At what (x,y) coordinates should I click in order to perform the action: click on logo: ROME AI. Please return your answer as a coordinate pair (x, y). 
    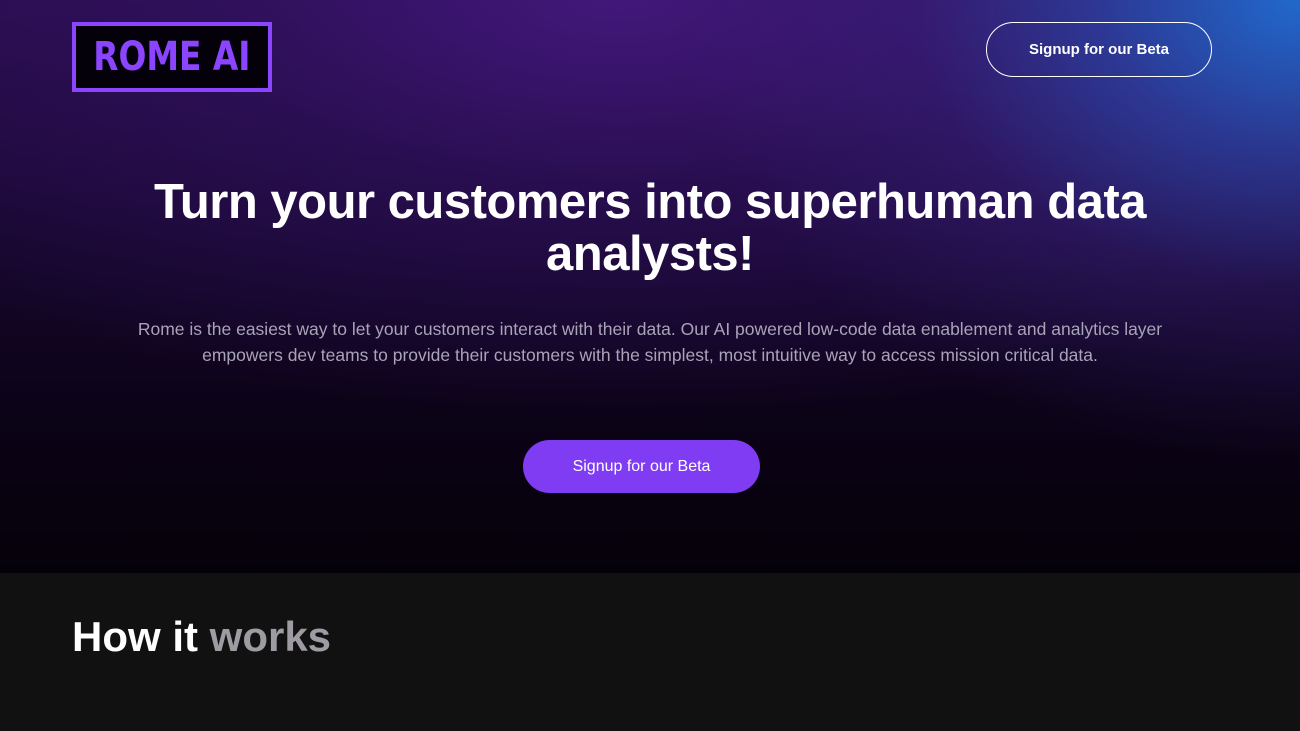
    Looking at the image, I should click on (172, 57).